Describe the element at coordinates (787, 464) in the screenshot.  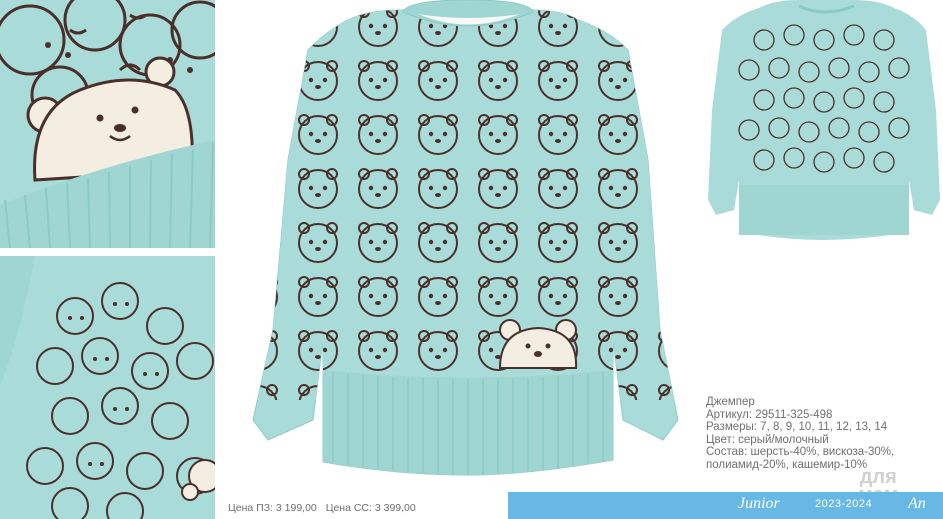
I see `product-composition-line2: полиамид-20%, кашемир-10%` at that location.